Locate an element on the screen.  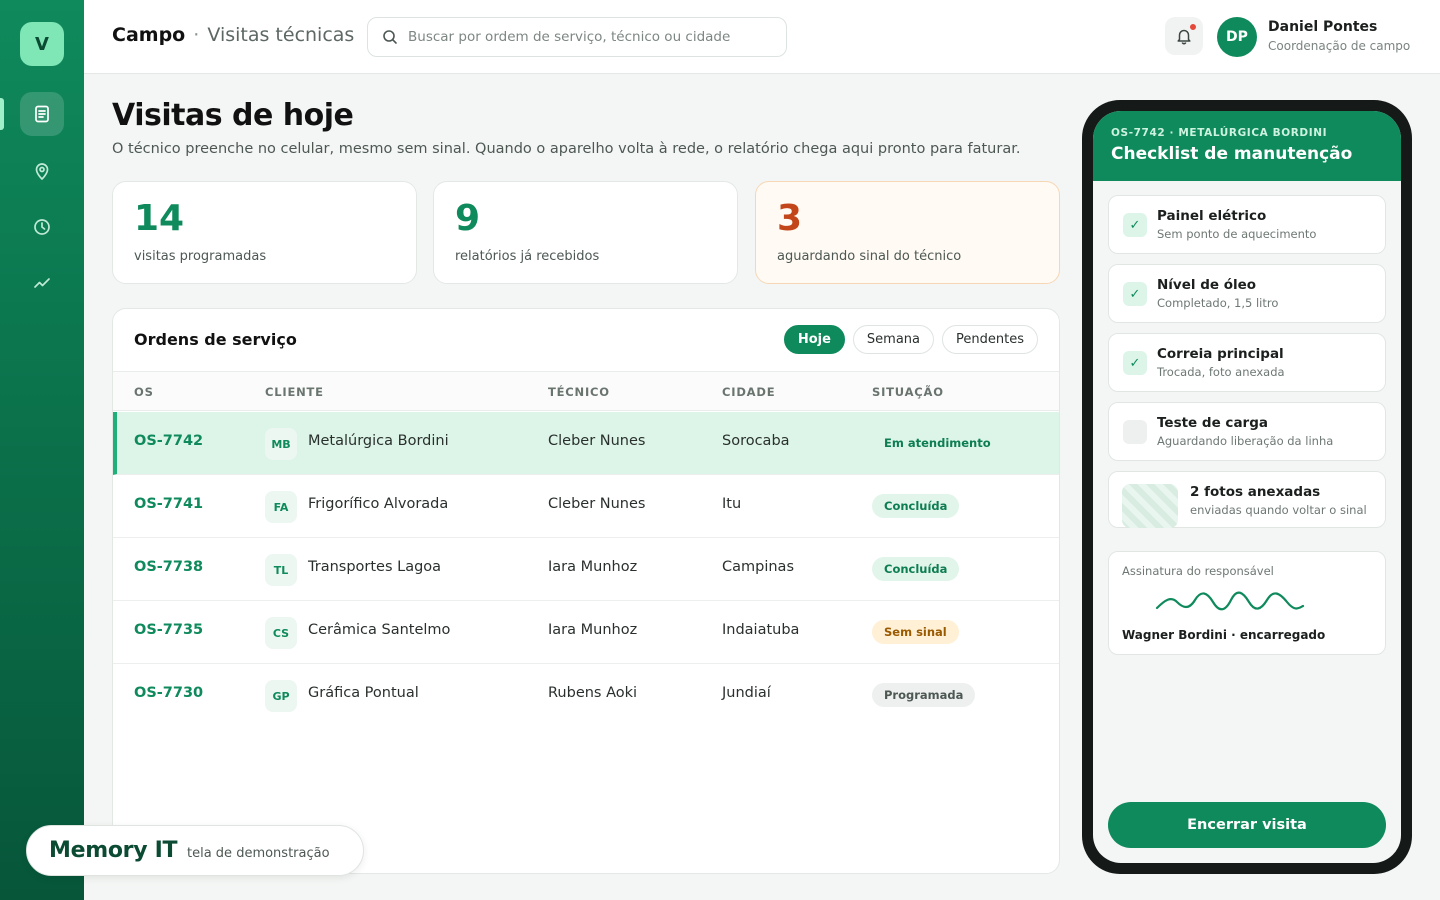
status-badge: Em atendimento is located at coordinates (937, 443).